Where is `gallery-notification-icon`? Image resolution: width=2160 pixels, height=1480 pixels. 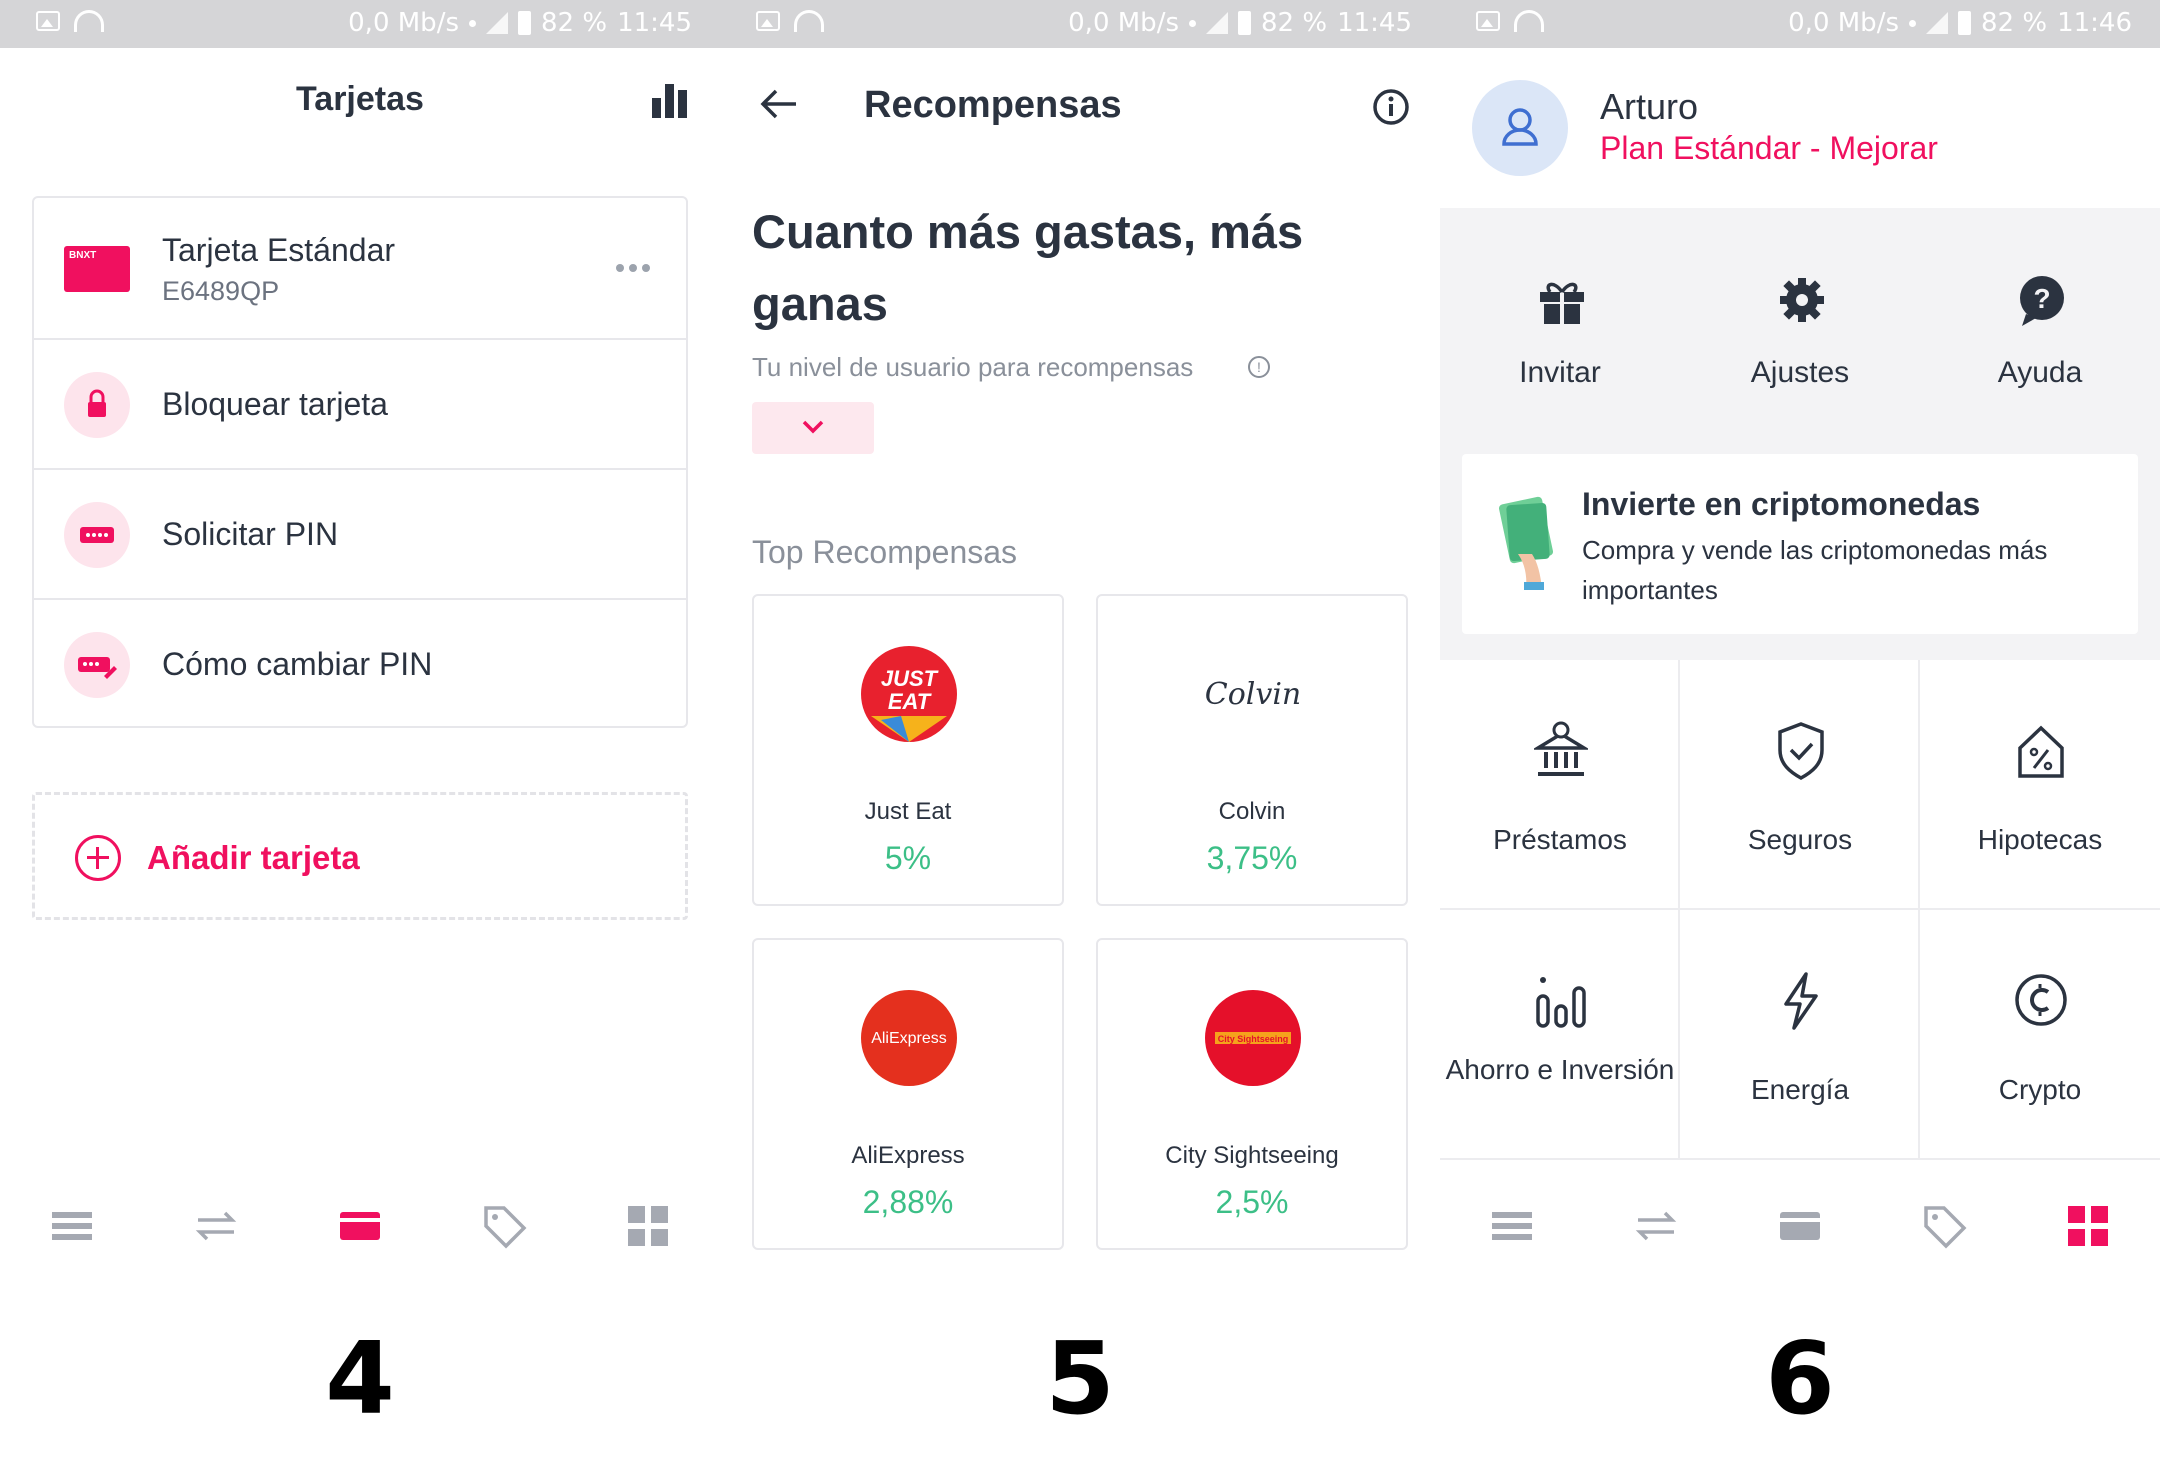 gallery-notification-icon is located at coordinates (1488, 21).